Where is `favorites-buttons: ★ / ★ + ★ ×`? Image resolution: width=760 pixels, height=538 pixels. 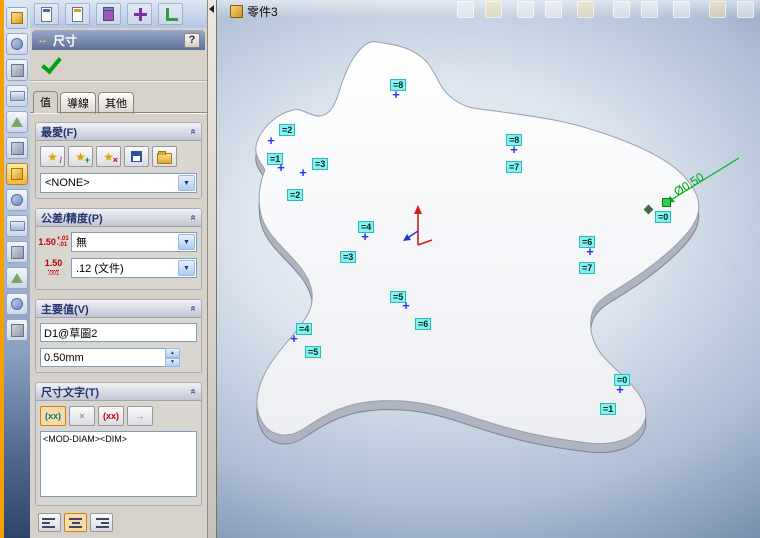 favorites-buttons: ★ / ★ + ★ × is located at coordinates (118, 156).